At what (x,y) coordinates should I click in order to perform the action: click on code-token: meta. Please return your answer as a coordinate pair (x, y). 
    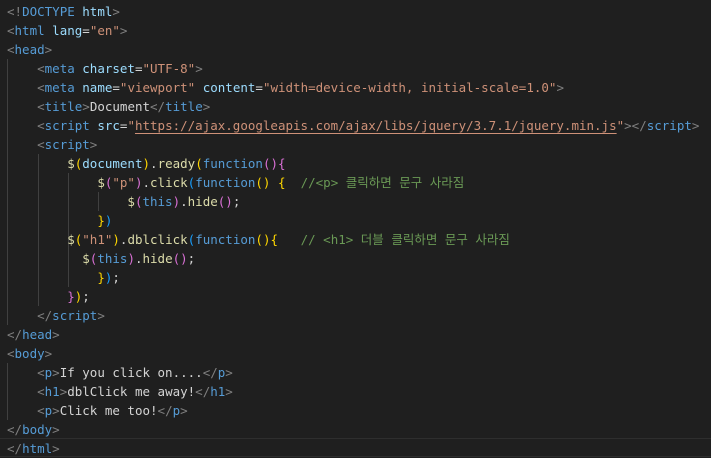
    Looking at the image, I should click on (59, 68).